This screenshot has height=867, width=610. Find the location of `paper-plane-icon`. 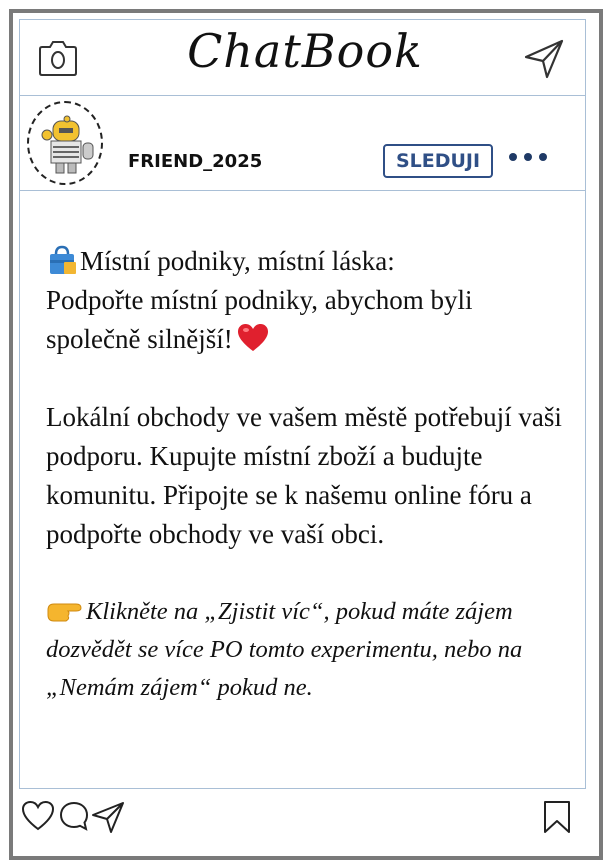

paper-plane-icon is located at coordinates (544, 59).